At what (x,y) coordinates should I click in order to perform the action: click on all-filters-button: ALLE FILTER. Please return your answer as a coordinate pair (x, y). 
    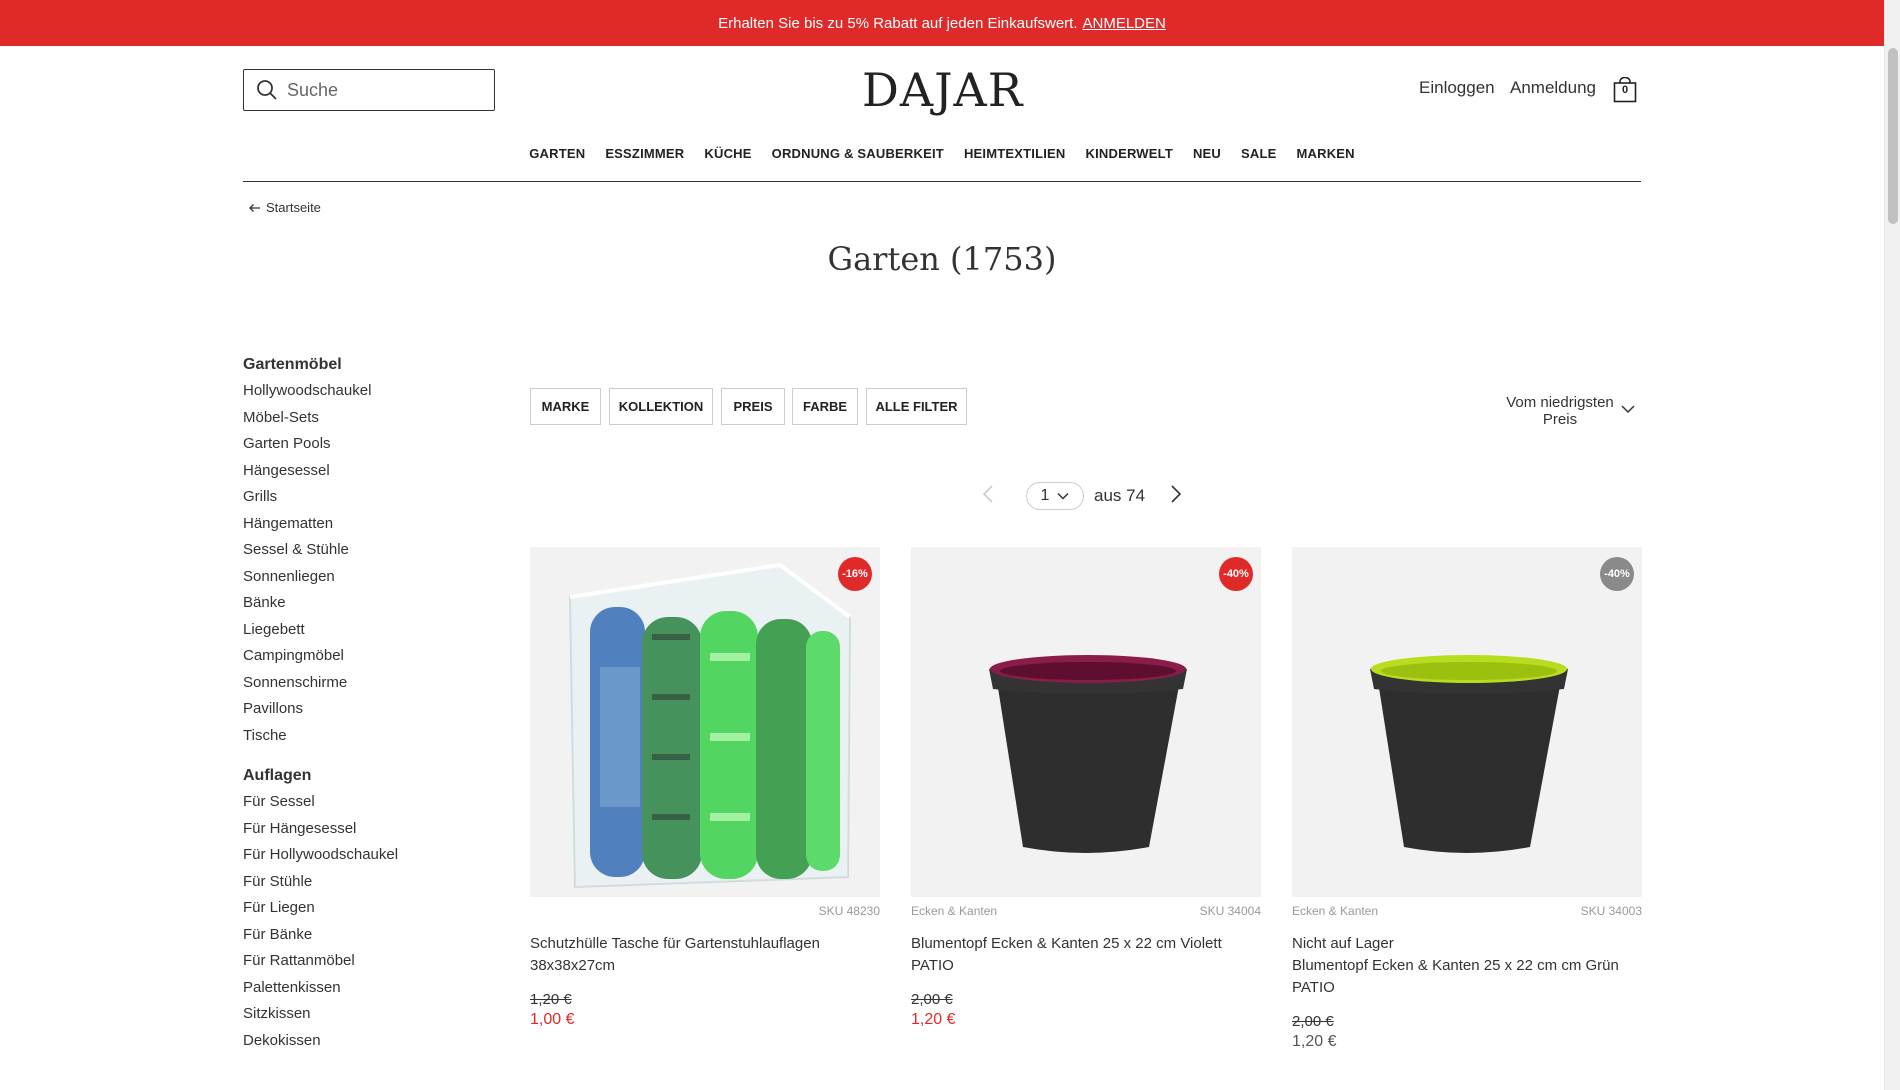
    Looking at the image, I should click on (916, 406).